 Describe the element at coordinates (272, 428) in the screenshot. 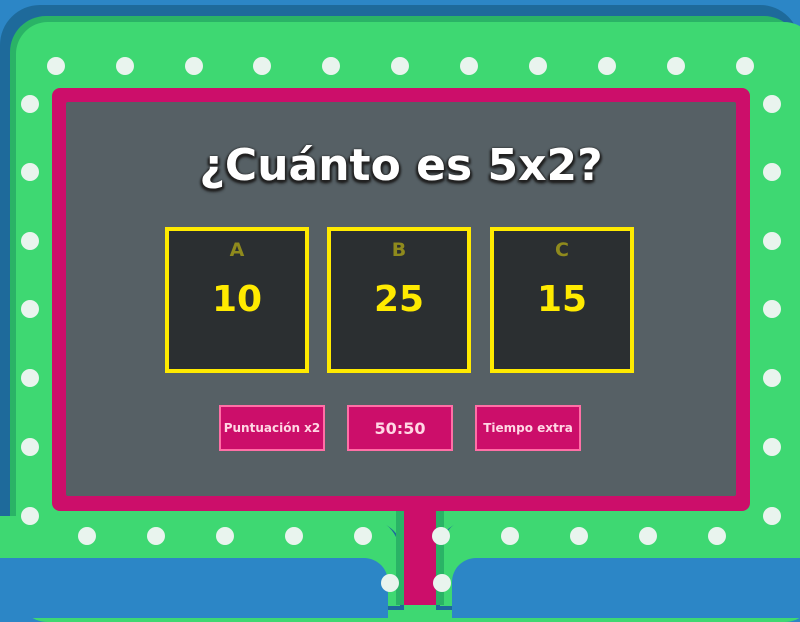

I see `double-score-button: Puntuación x2` at that location.